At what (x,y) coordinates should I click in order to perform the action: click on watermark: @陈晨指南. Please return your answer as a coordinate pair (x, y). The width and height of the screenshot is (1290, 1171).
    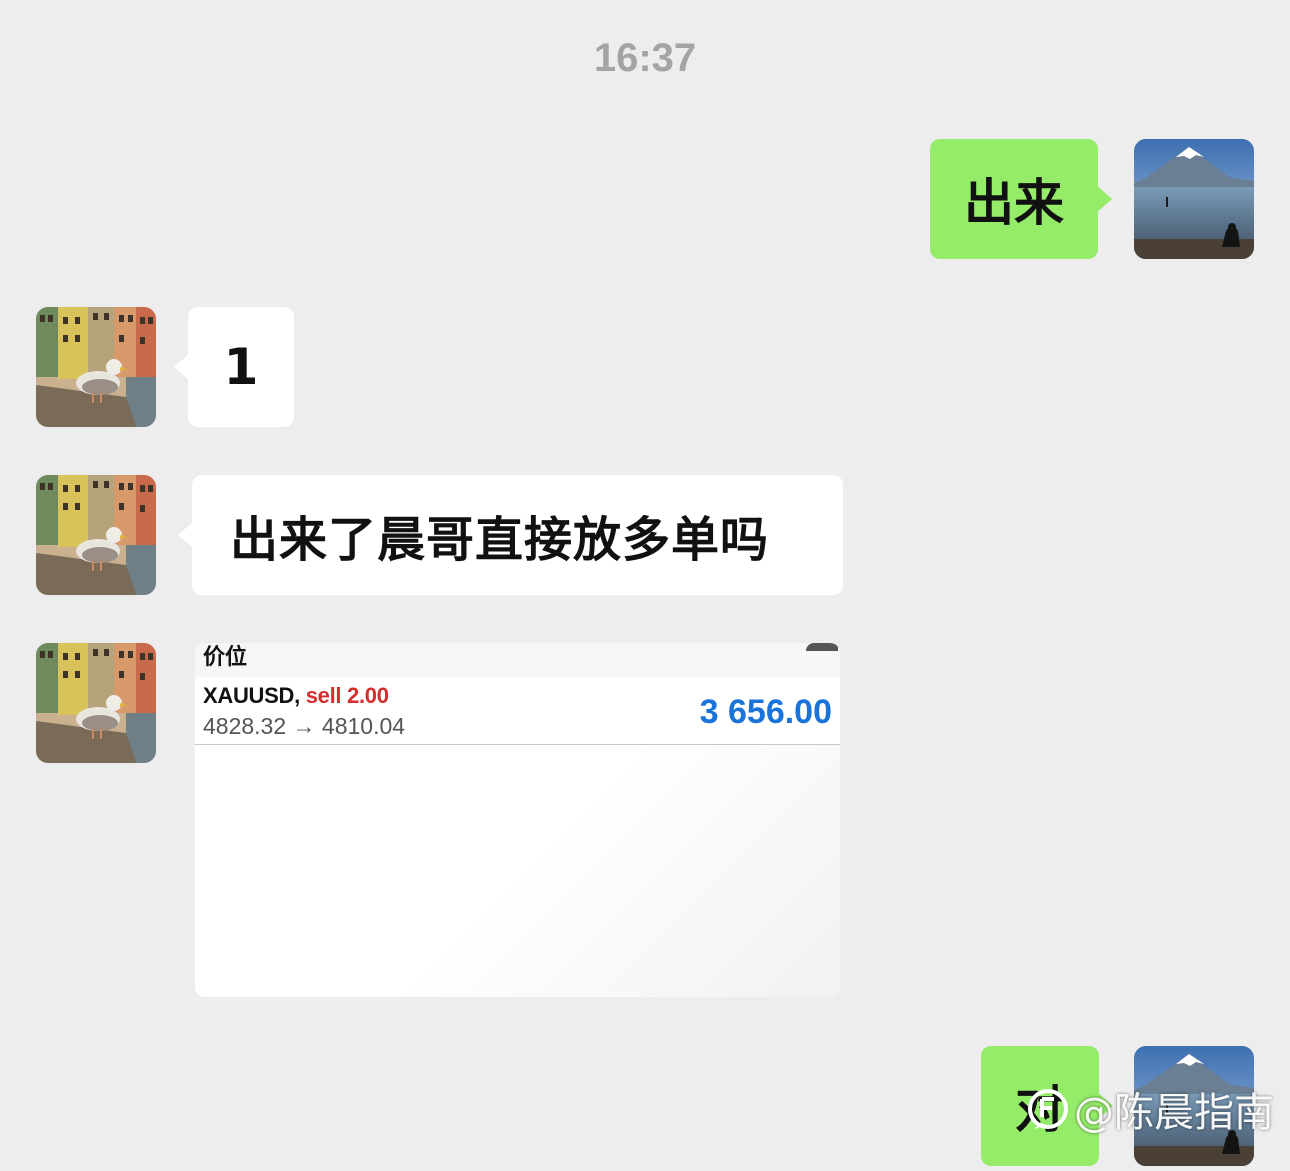
    Looking at the image, I should click on (1150, 1109).